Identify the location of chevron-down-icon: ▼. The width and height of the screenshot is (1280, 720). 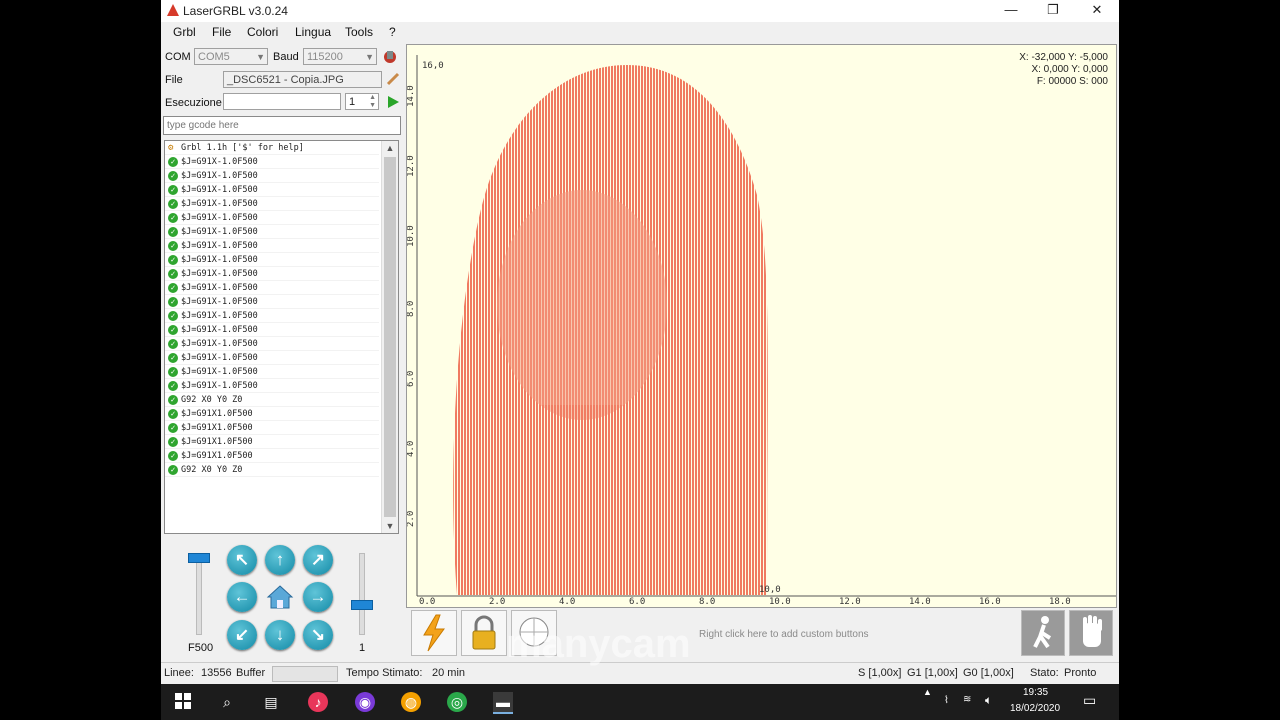
(369, 57).